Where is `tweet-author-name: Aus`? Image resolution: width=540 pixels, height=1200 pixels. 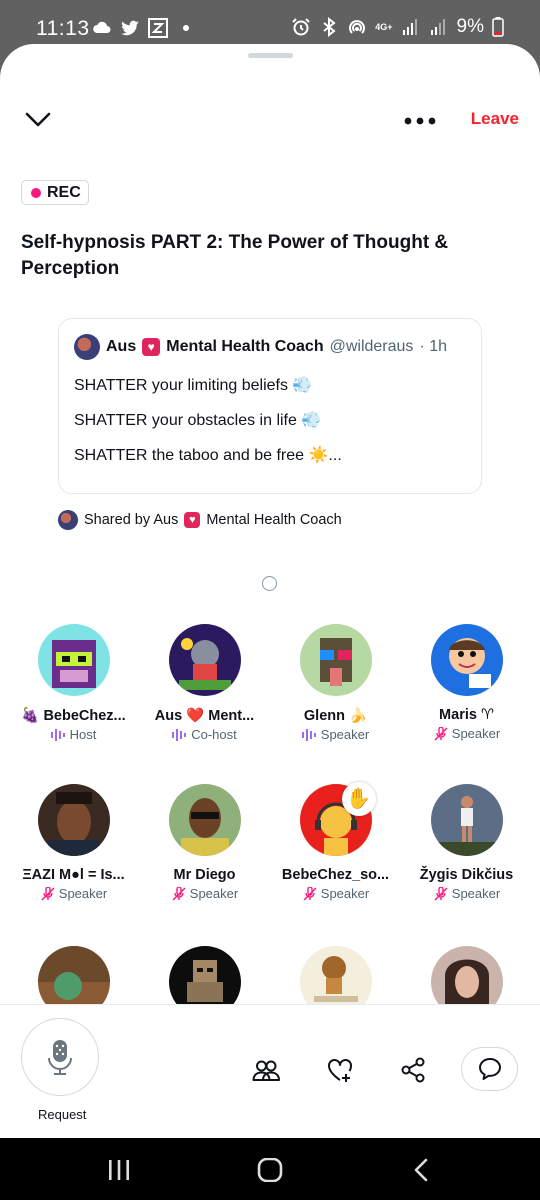 tweet-author-name: Aus is located at coordinates (121, 346).